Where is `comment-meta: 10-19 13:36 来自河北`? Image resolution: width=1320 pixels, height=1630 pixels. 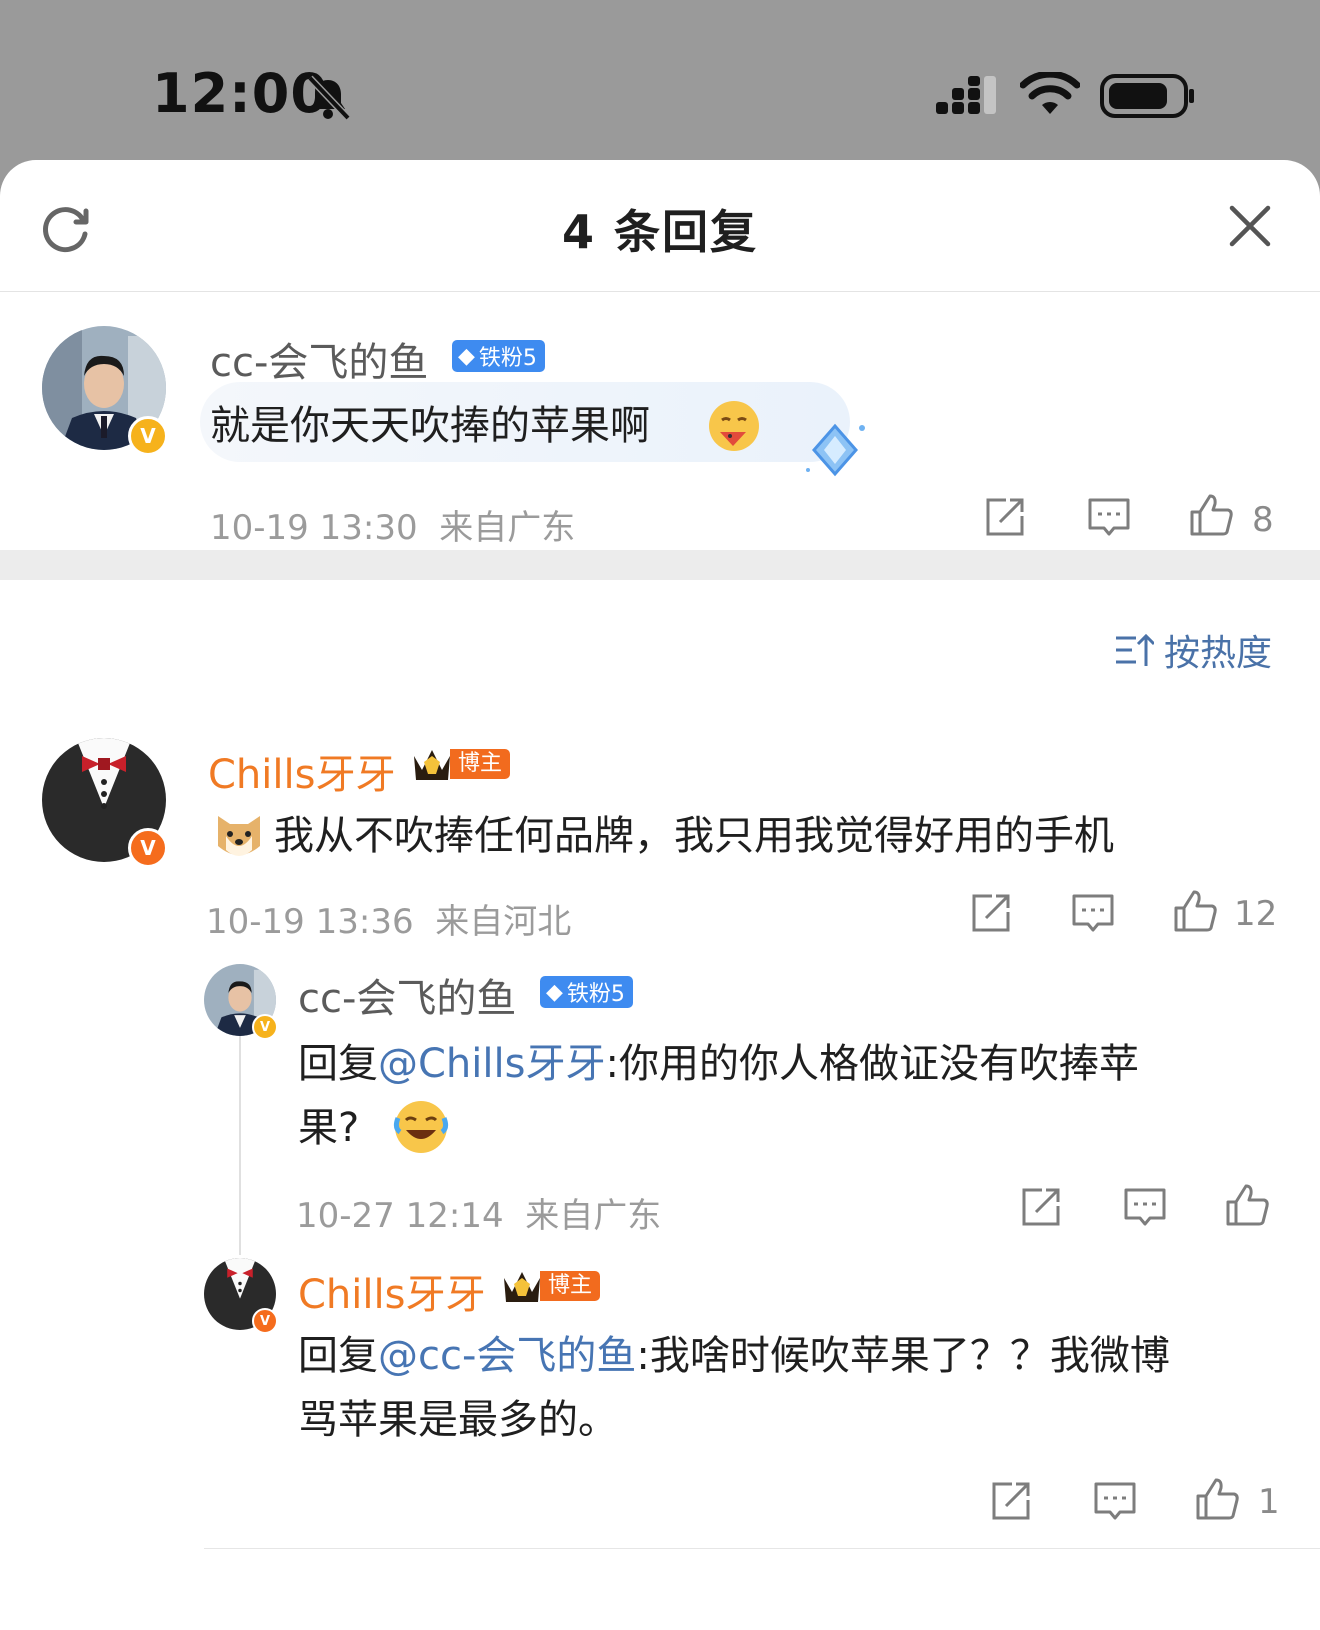 comment-meta: 10-19 13:36 来自河北 is located at coordinates (388, 918).